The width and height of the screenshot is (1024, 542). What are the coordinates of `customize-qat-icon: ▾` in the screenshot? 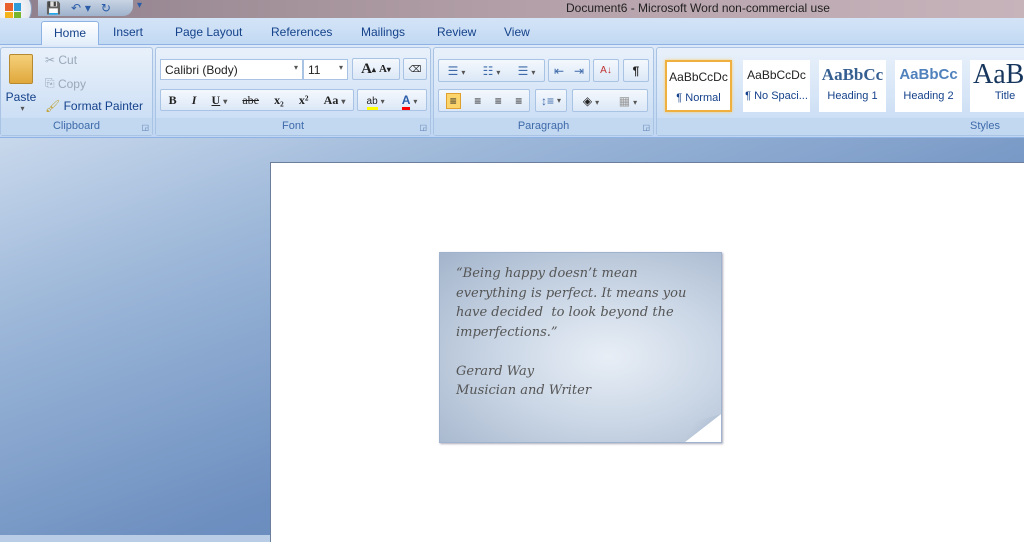 It's located at (139, 5).